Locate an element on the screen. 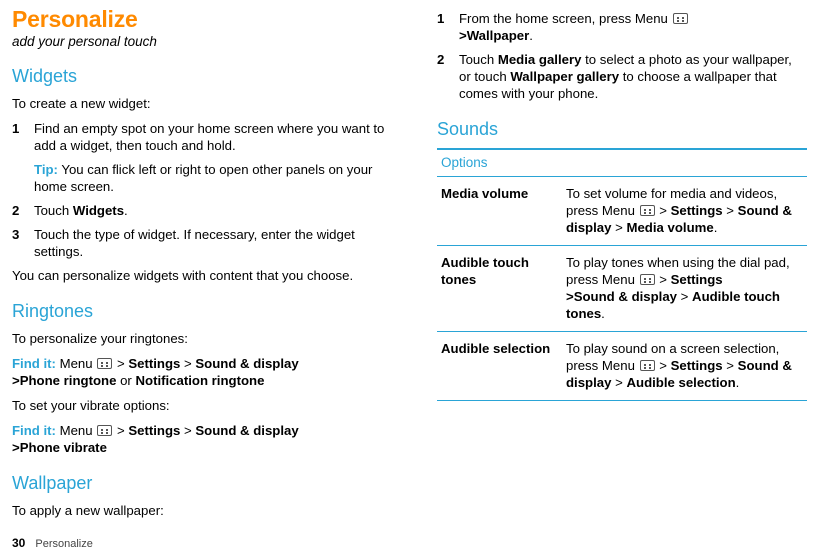 The width and height of the screenshot is (815, 556). findit-or: or is located at coordinates (126, 380).